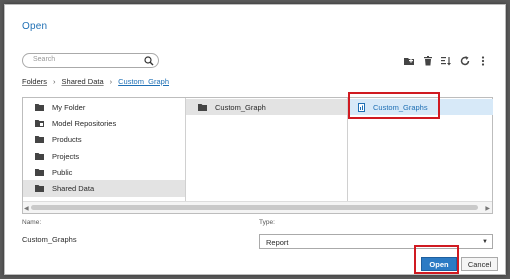  What do you see at coordinates (149, 61) in the screenshot?
I see `search-icon` at bounding box center [149, 61].